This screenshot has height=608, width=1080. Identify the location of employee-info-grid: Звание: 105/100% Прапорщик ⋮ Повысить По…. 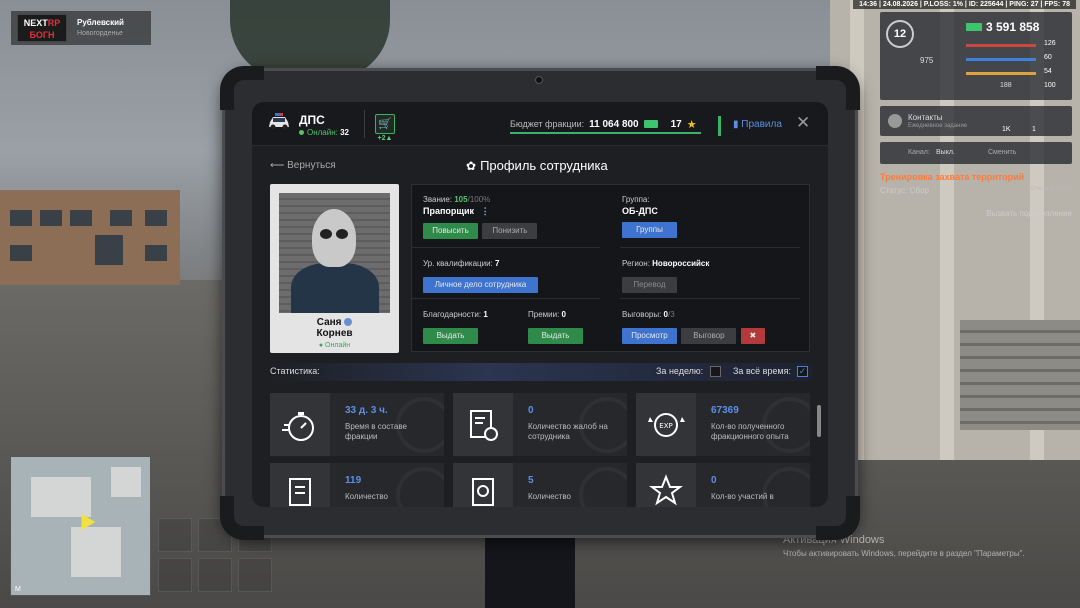
(610, 268).